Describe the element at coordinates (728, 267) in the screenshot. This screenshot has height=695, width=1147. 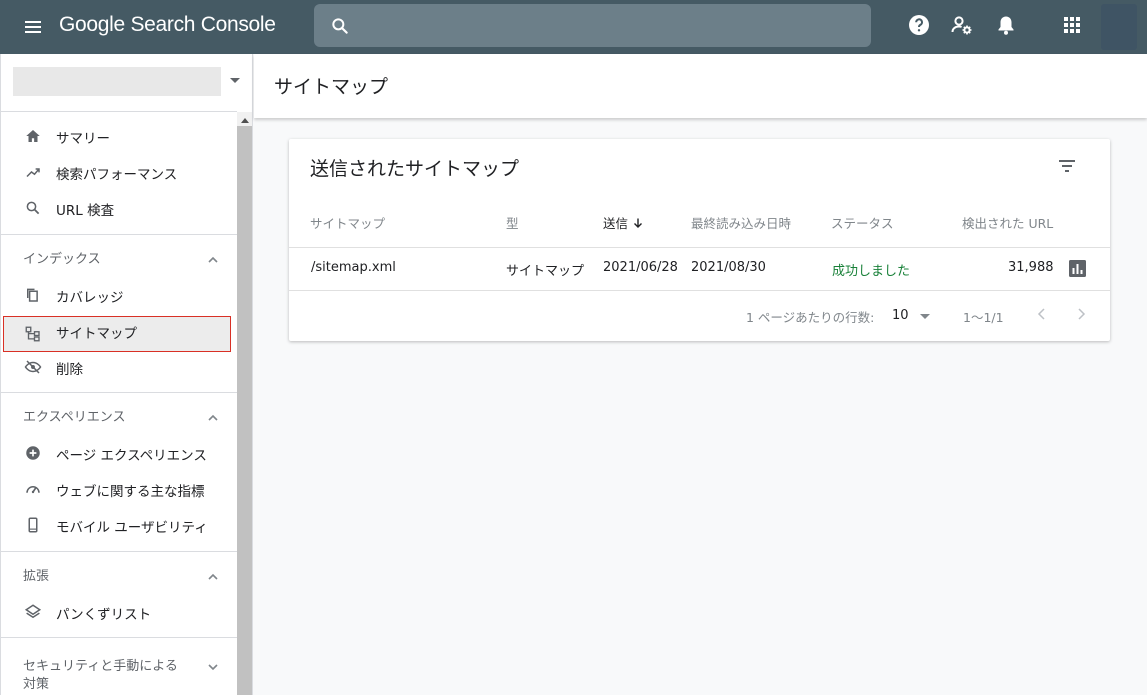
I see `cell-last-read: 2021/08/30` at that location.